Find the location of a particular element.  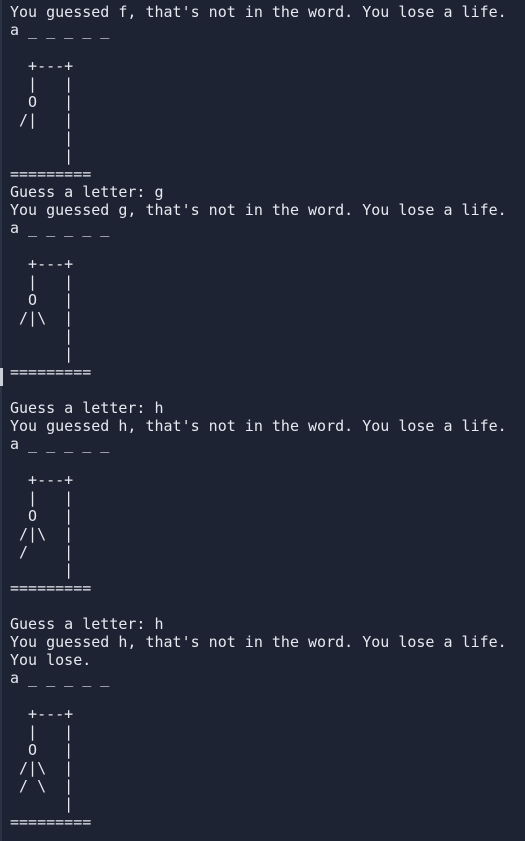

hangman-art-line: /| | is located at coordinates (42, 120).